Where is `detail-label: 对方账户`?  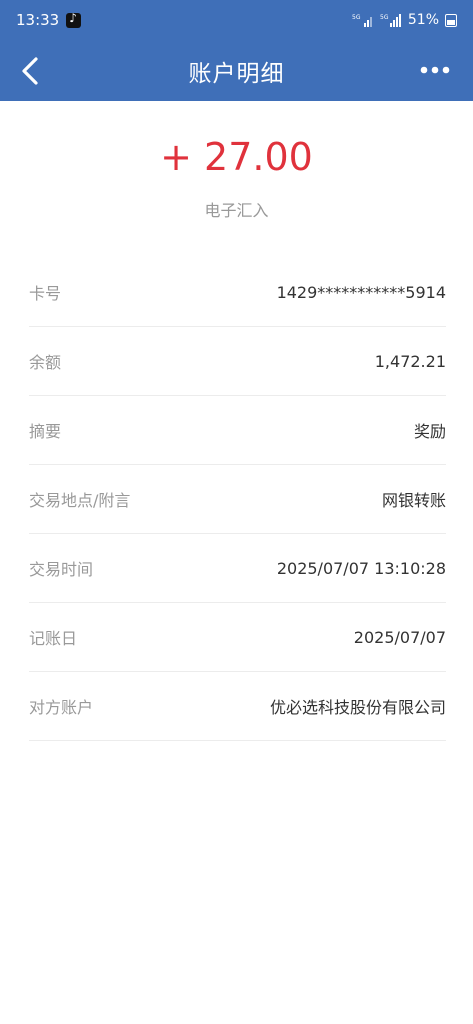
detail-label: 对方账户 is located at coordinates (61, 707).